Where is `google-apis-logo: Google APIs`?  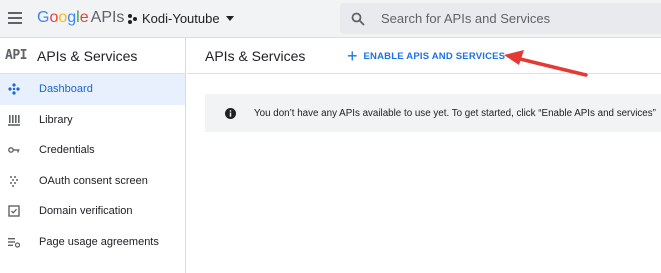 google-apis-logo: Google APIs is located at coordinates (80, 18).